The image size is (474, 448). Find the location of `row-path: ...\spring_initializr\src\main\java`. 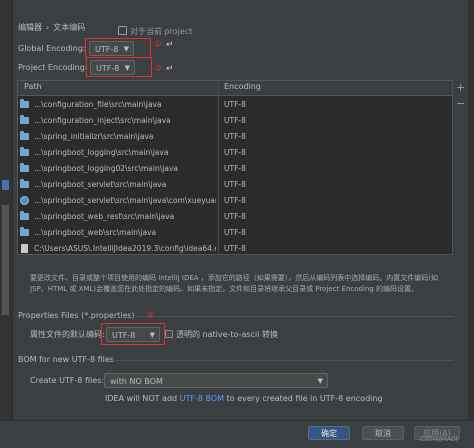

row-path: ...\spring_initializr\src\main\java is located at coordinates (94, 136).